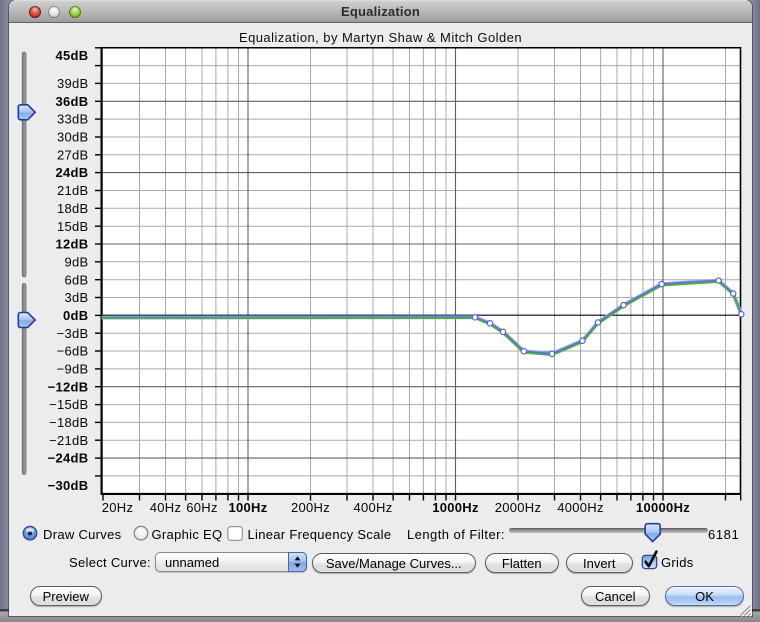 The width and height of the screenshot is (760, 622). I want to click on svg-text: 10000Hz, so click(663, 507).